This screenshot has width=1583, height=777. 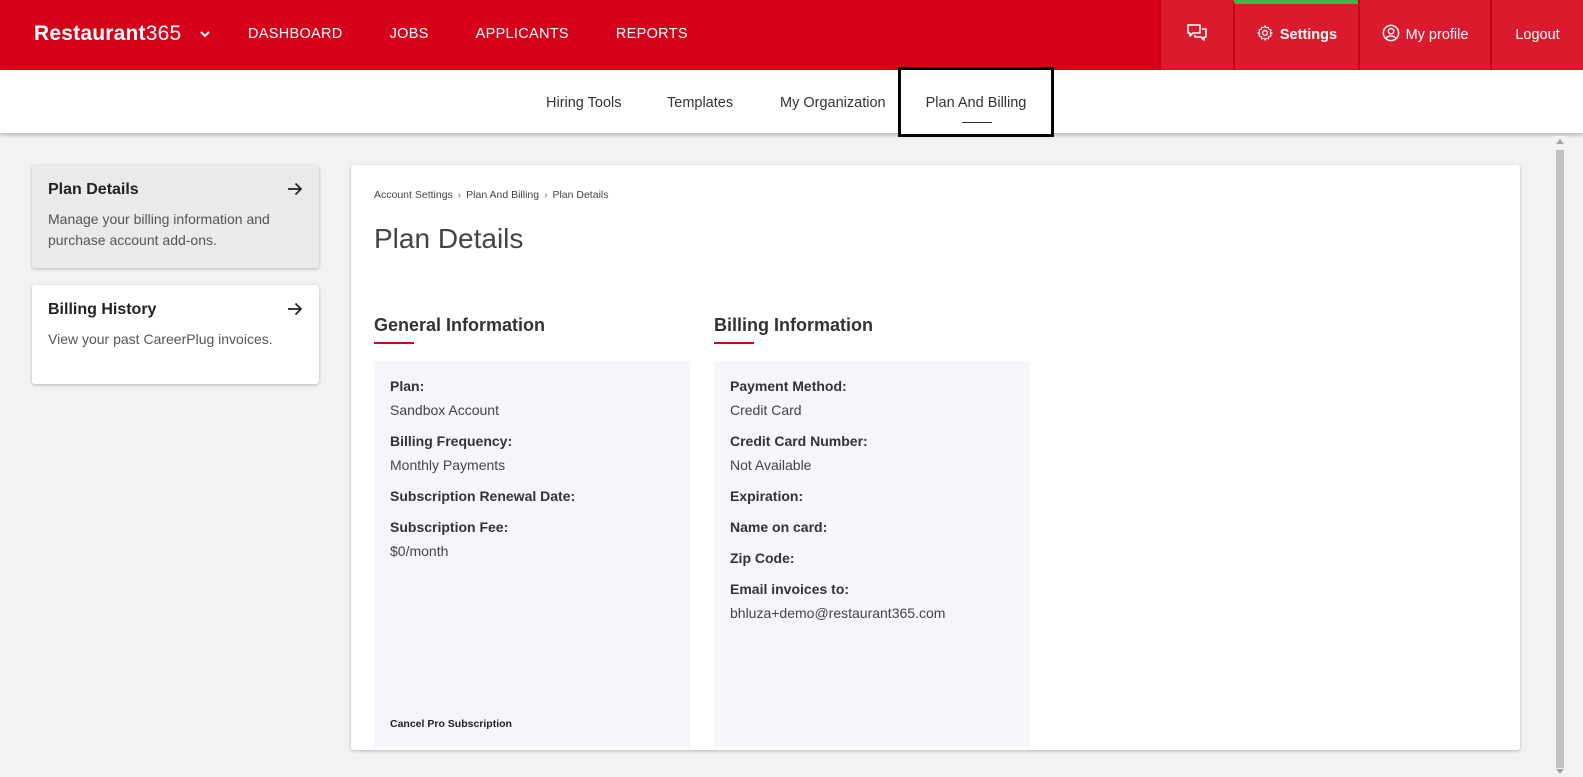 What do you see at coordinates (1560, 771) in the screenshot?
I see `scroll-down-icon` at bounding box center [1560, 771].